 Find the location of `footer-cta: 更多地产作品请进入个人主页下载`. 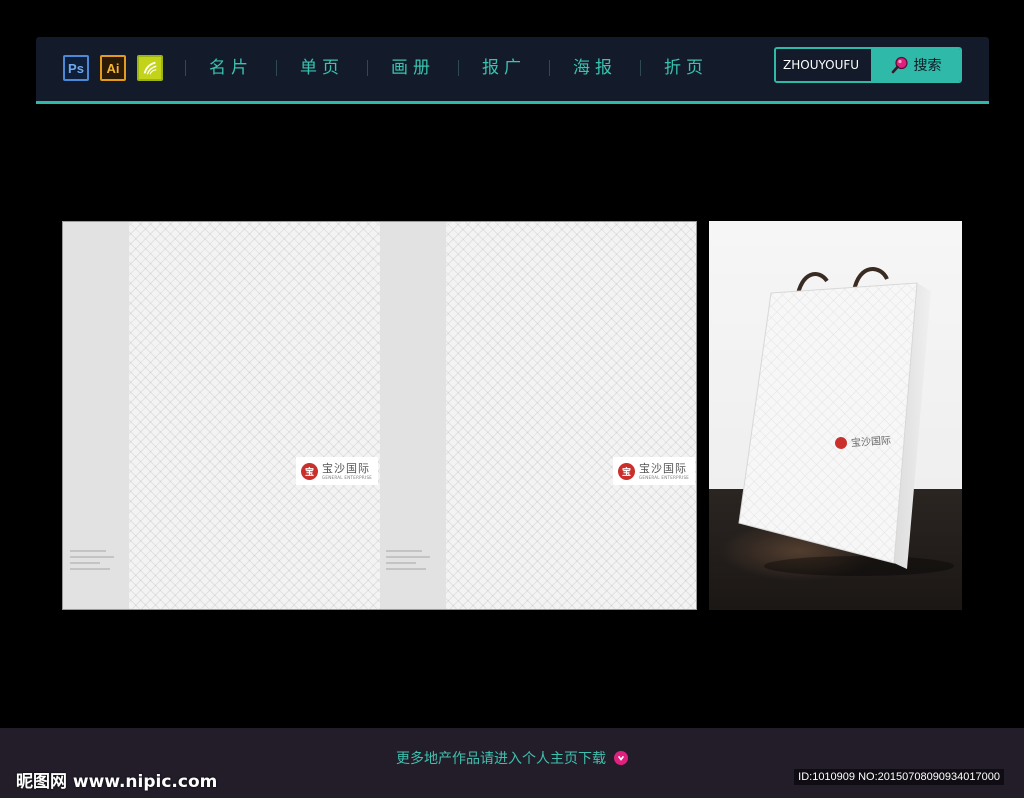

footer-cta: 更多地产作品请进入个人主页下载 is located at coordinates (512, 758).